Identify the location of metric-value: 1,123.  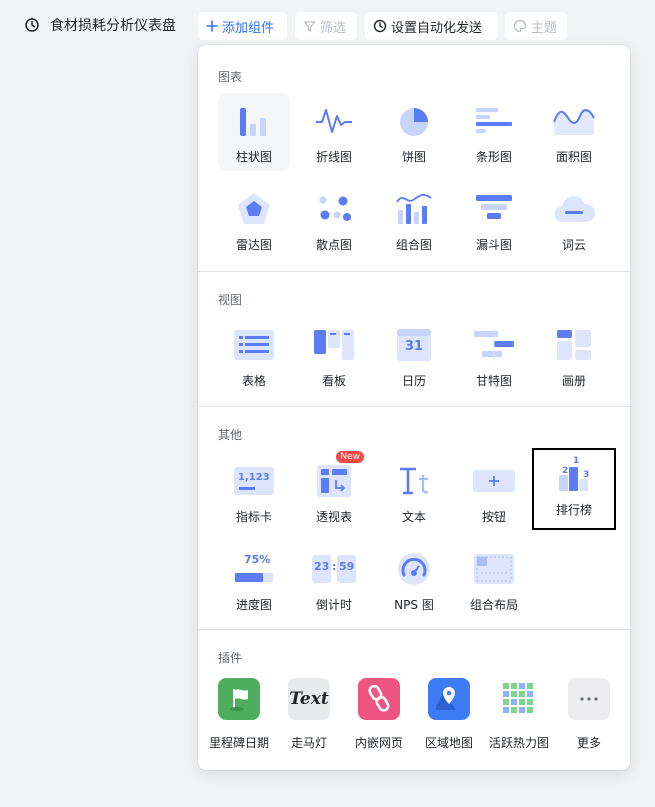
(254, 477).